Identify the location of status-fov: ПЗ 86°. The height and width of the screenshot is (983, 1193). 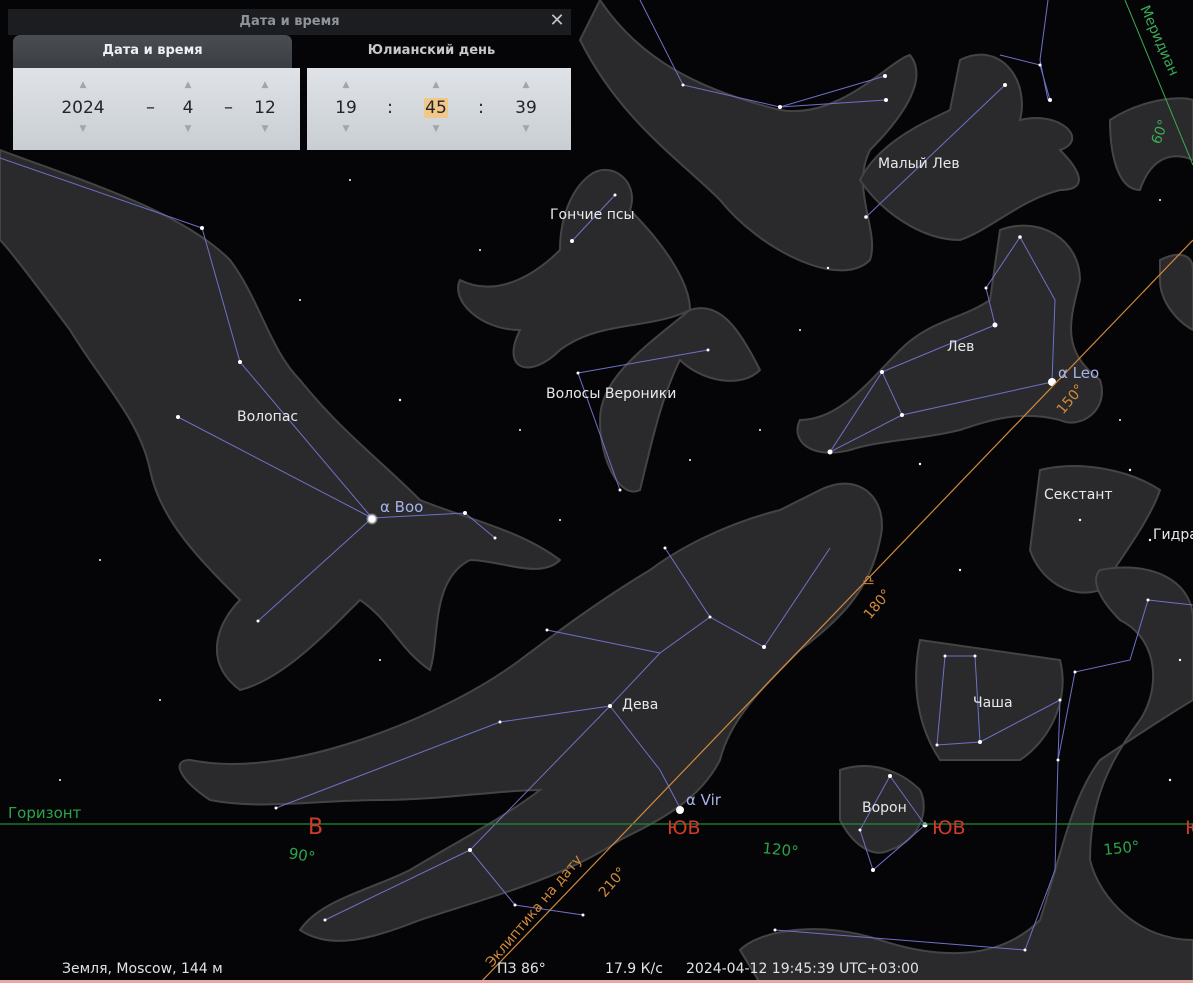
(521, 969).